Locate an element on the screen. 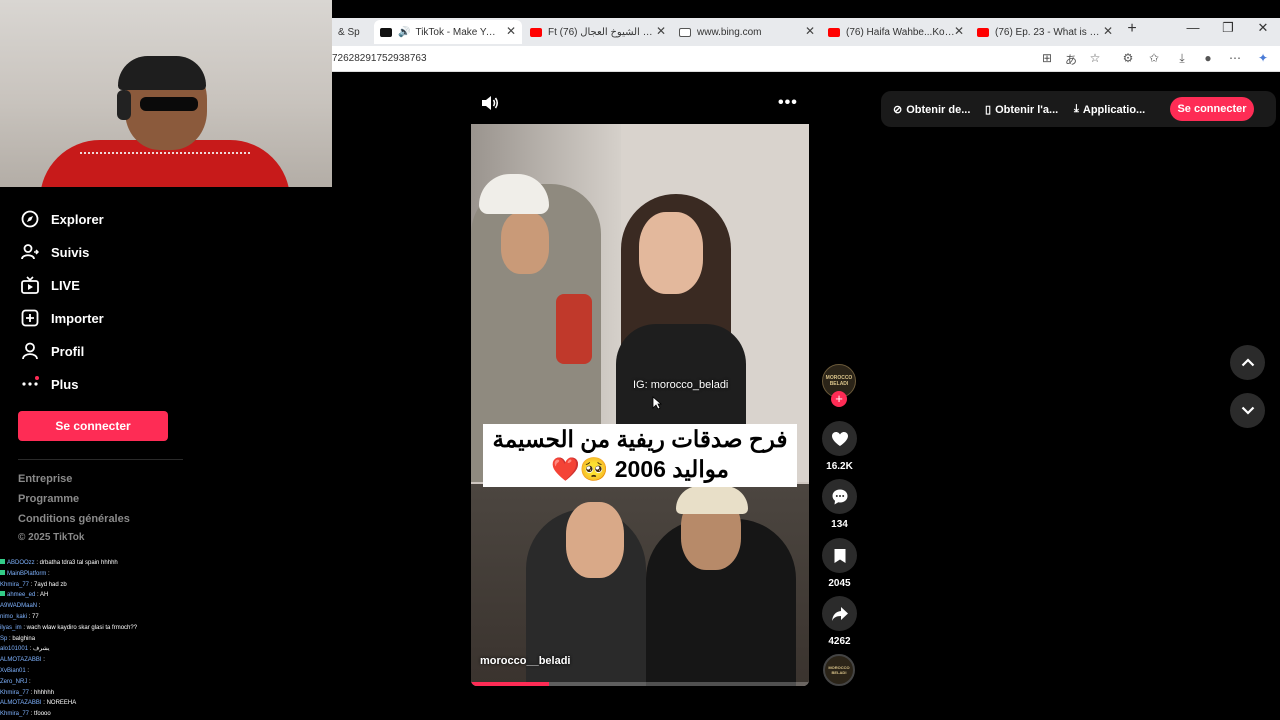 This screenshot has width=1280, height=720. comment-button is located at coordinates (839, 496).